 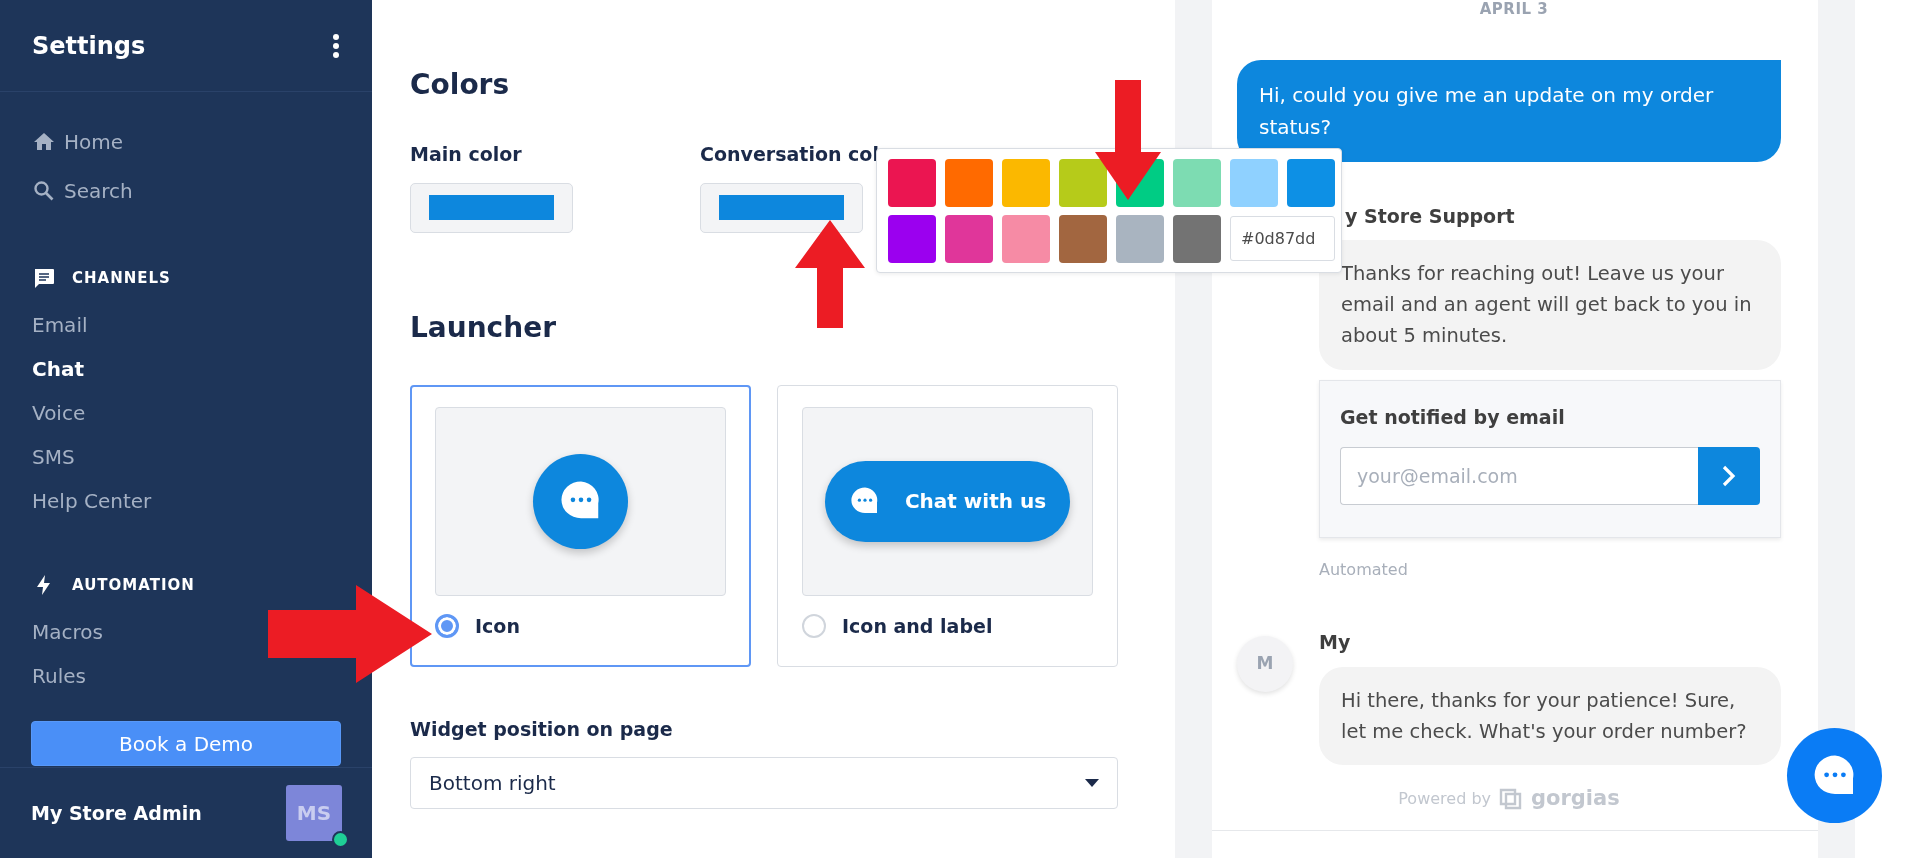 I want to click on option-label: Icon, so click(x=497, y=626).